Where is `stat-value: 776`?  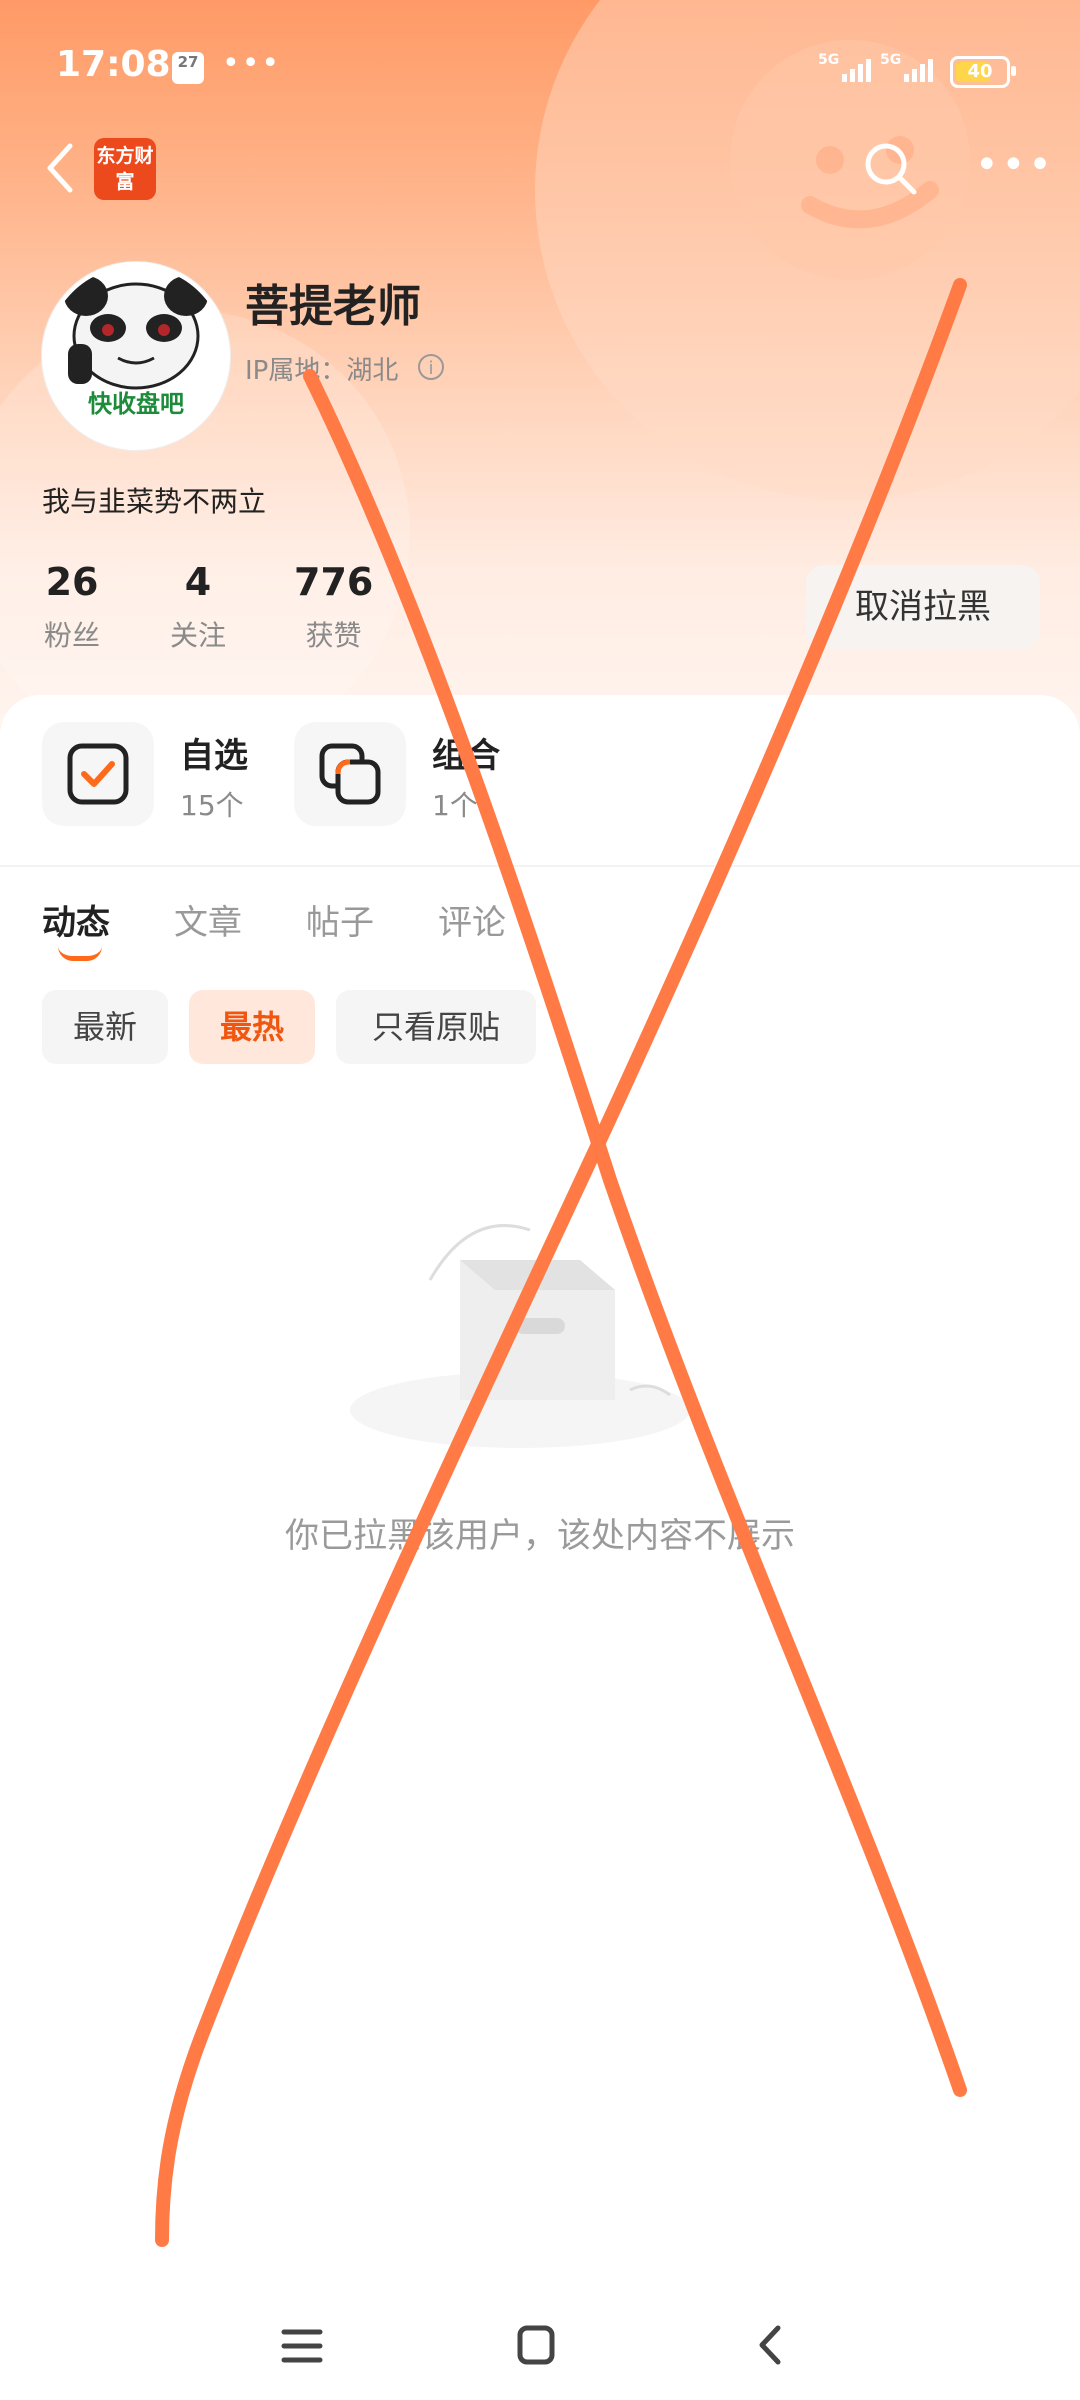 stat-value: 776 is located at coordinates (334, 582).